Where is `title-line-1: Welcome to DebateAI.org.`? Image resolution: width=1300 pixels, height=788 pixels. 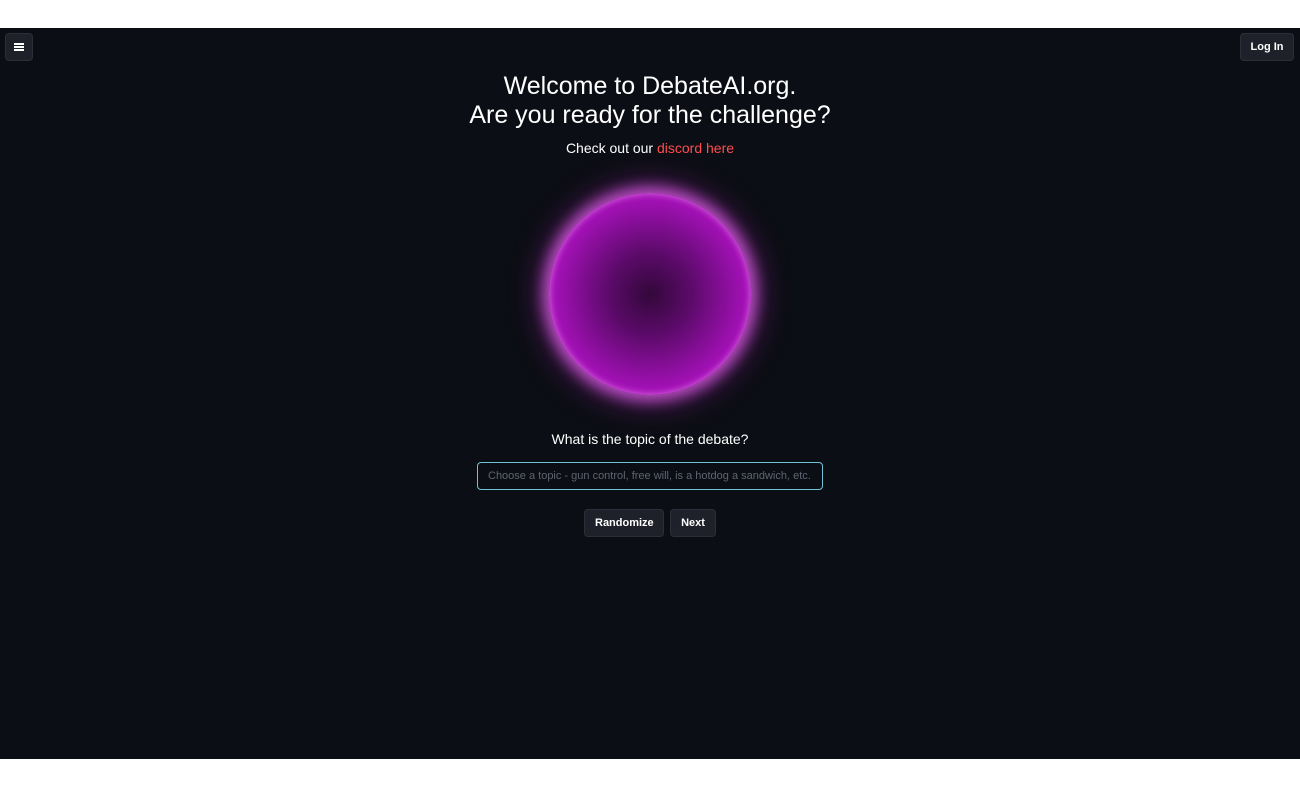 title-line-1: Welcome to DebateAI.org. is located at coordinates (650, 86).